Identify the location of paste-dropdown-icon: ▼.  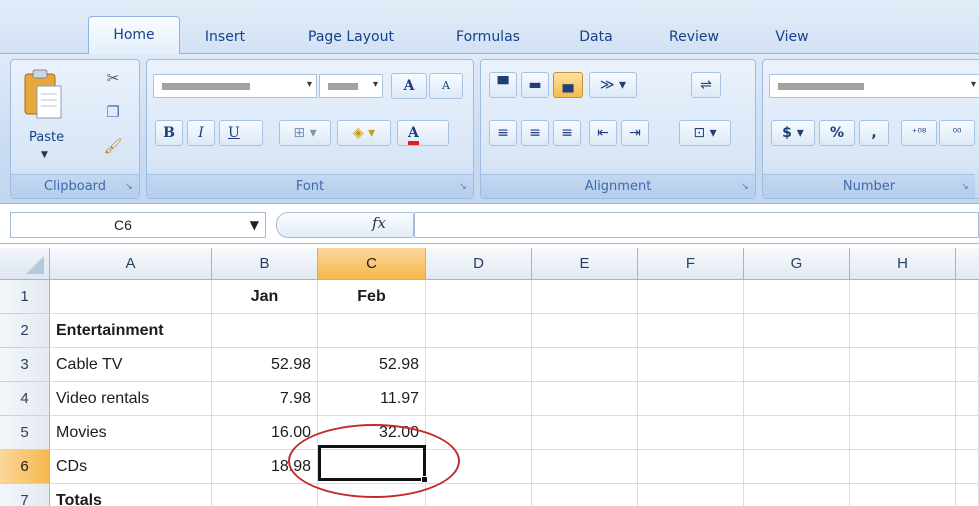
(44, 155).